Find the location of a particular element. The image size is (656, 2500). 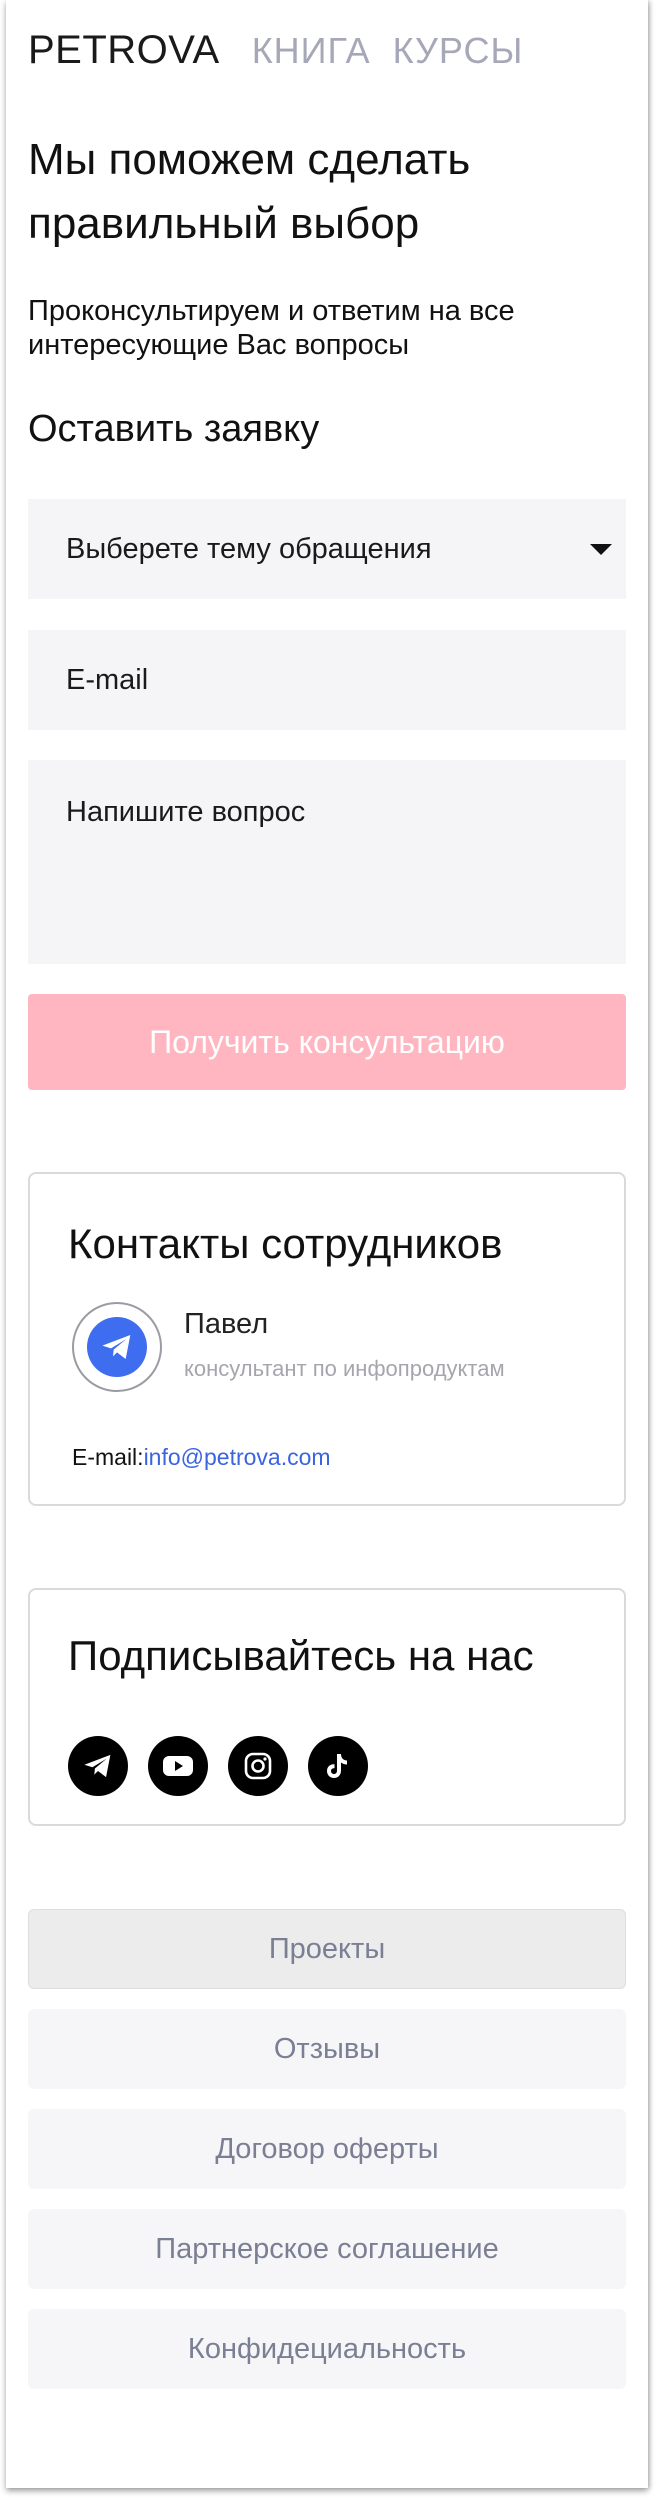

footer-link-offer: Договор оферты is located at coordinates (327, 2149).